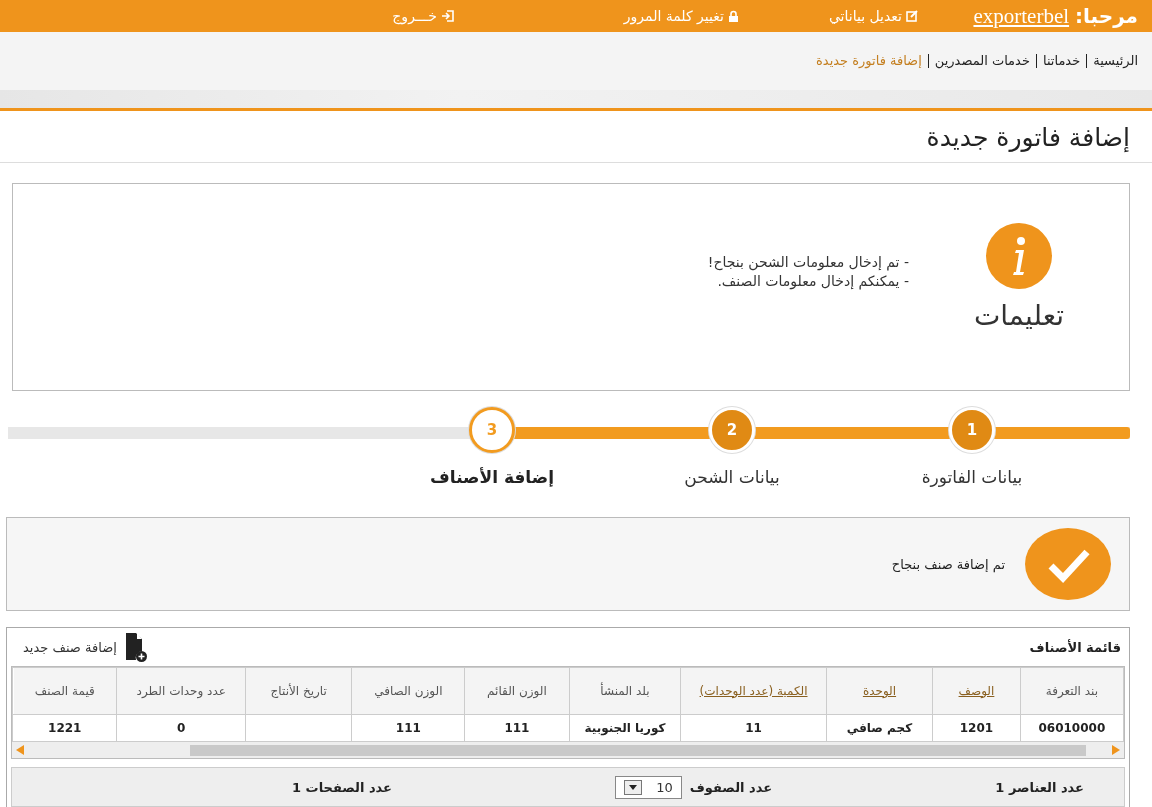  Describe the element at coordinates (576, 137) in the screenshot. I see `page-title: إضافة فاتورة جديدة` at that location.